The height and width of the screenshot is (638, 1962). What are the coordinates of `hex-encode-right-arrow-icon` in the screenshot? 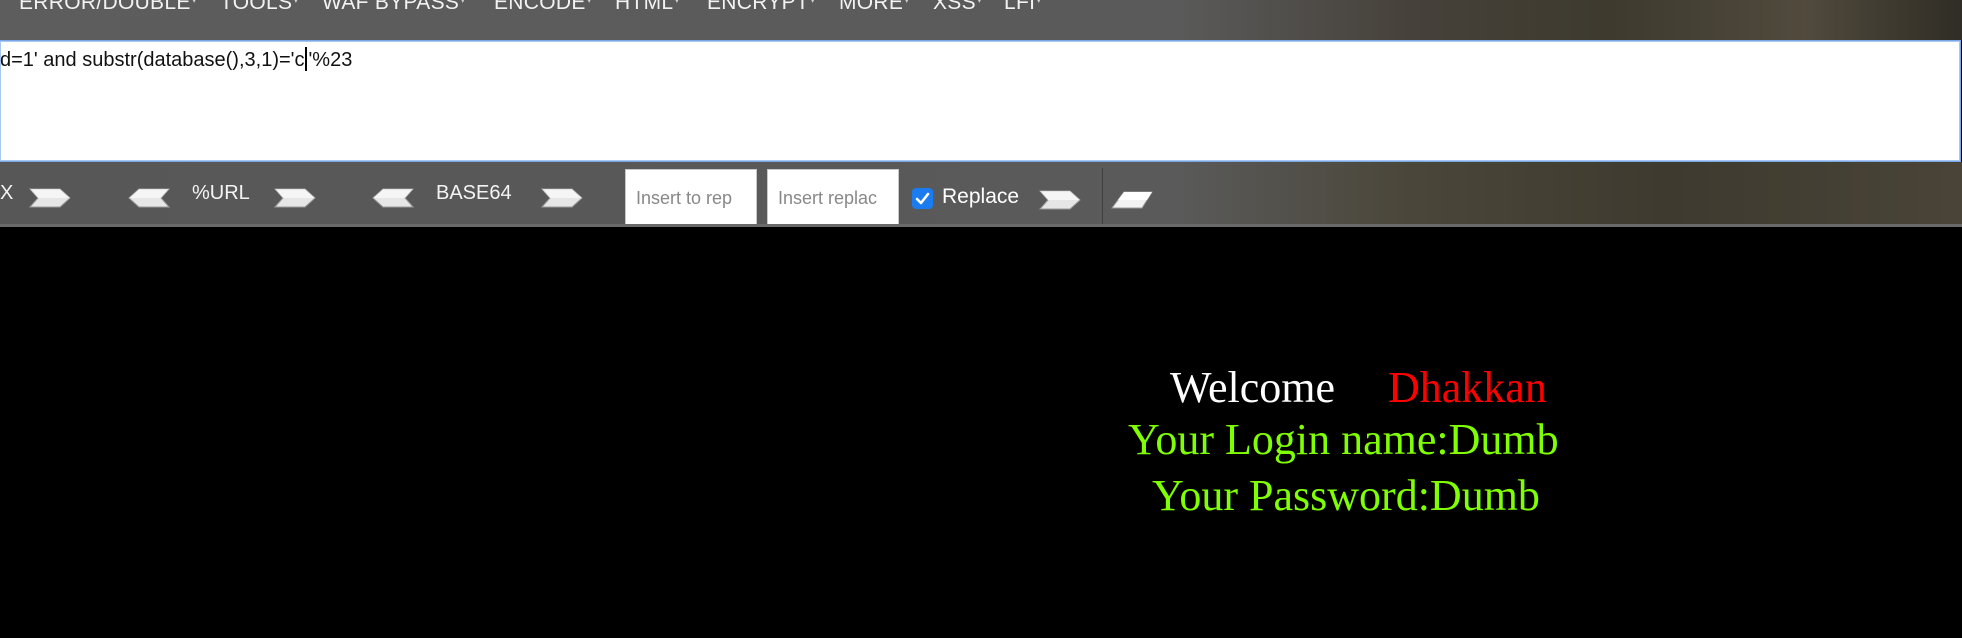 It's located at (50, 198).